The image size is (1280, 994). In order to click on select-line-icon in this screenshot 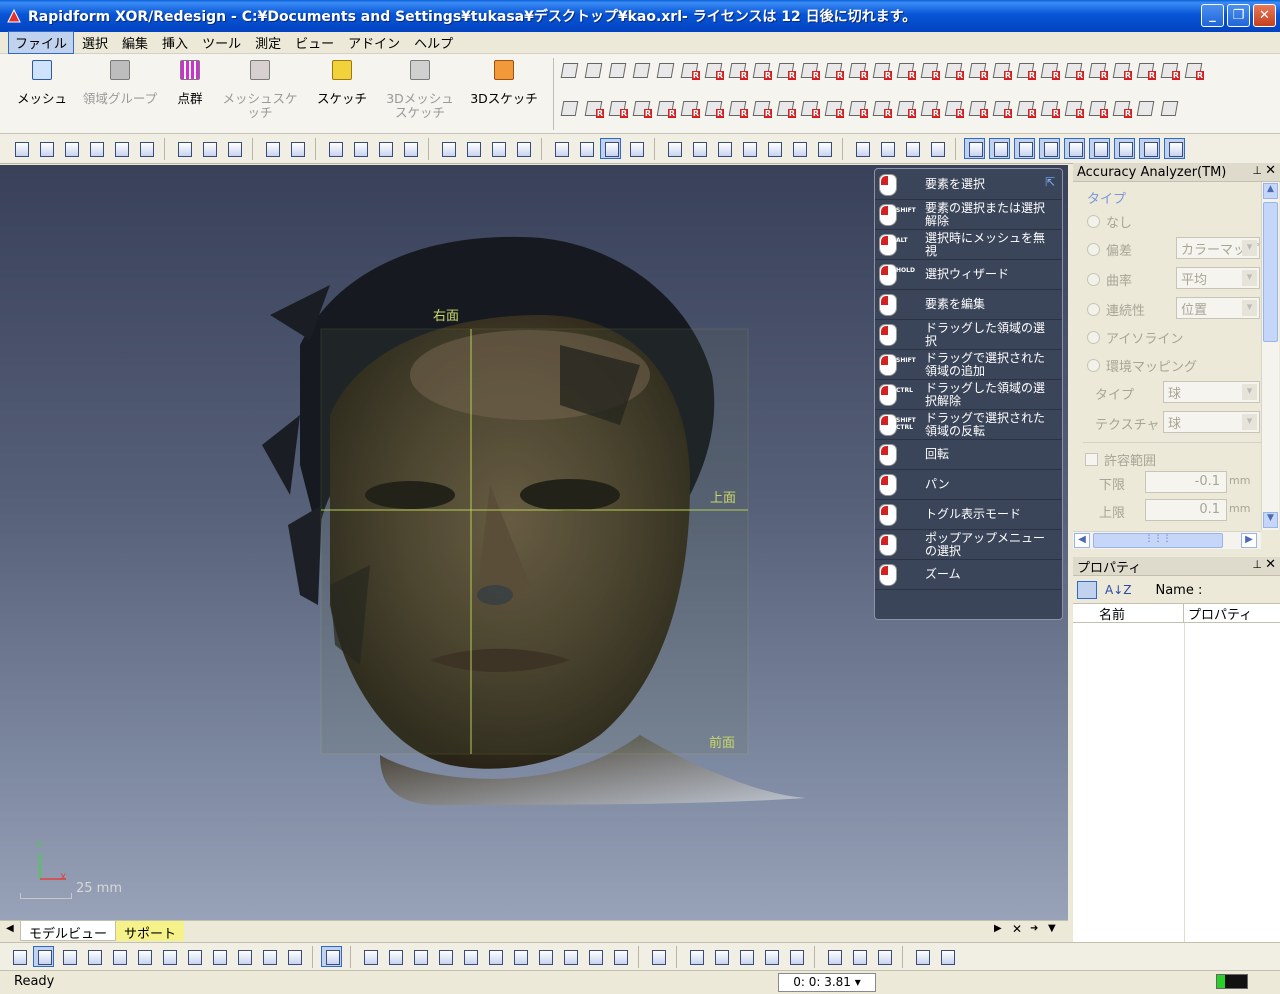, I will do `click(18, 956)`.